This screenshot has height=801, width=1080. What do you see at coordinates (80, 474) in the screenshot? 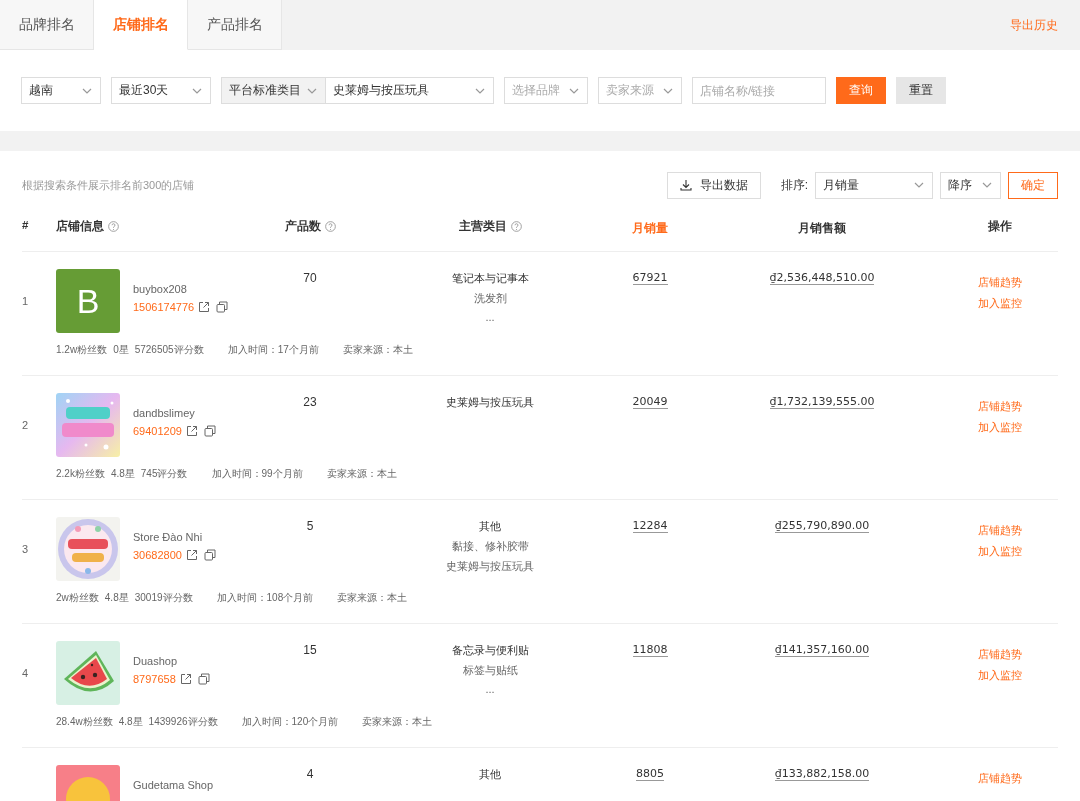
I see `shop-stat: 2.2k粉丝数` at bounding box center [80, 474].